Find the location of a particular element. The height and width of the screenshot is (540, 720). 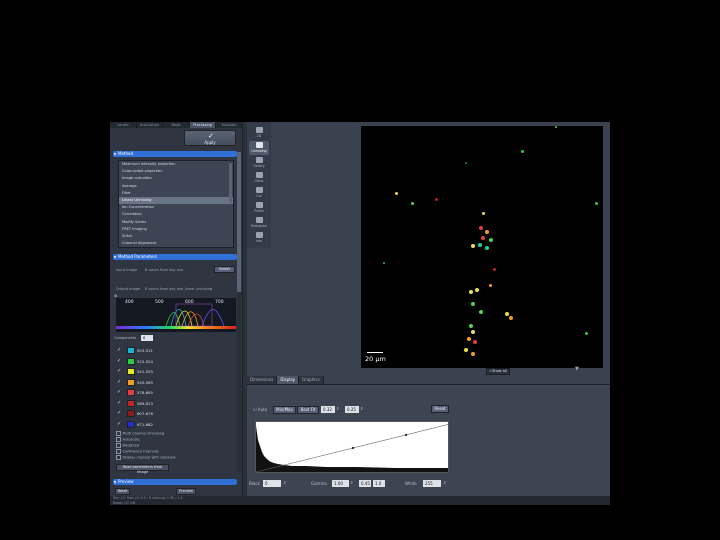

expand-arrow-icon: ▼ is located at coordinates (577, 369).